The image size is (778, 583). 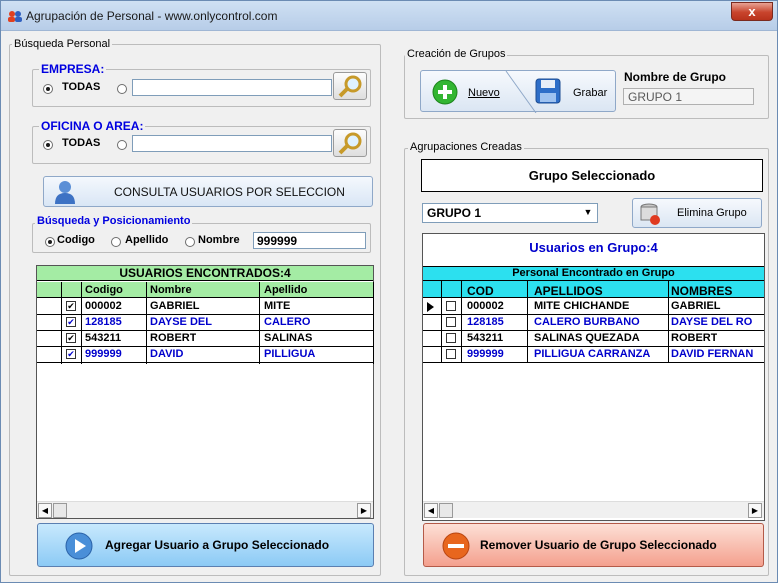 I want to click on group-cell-cod: 000002, so click(x=485, y=306).